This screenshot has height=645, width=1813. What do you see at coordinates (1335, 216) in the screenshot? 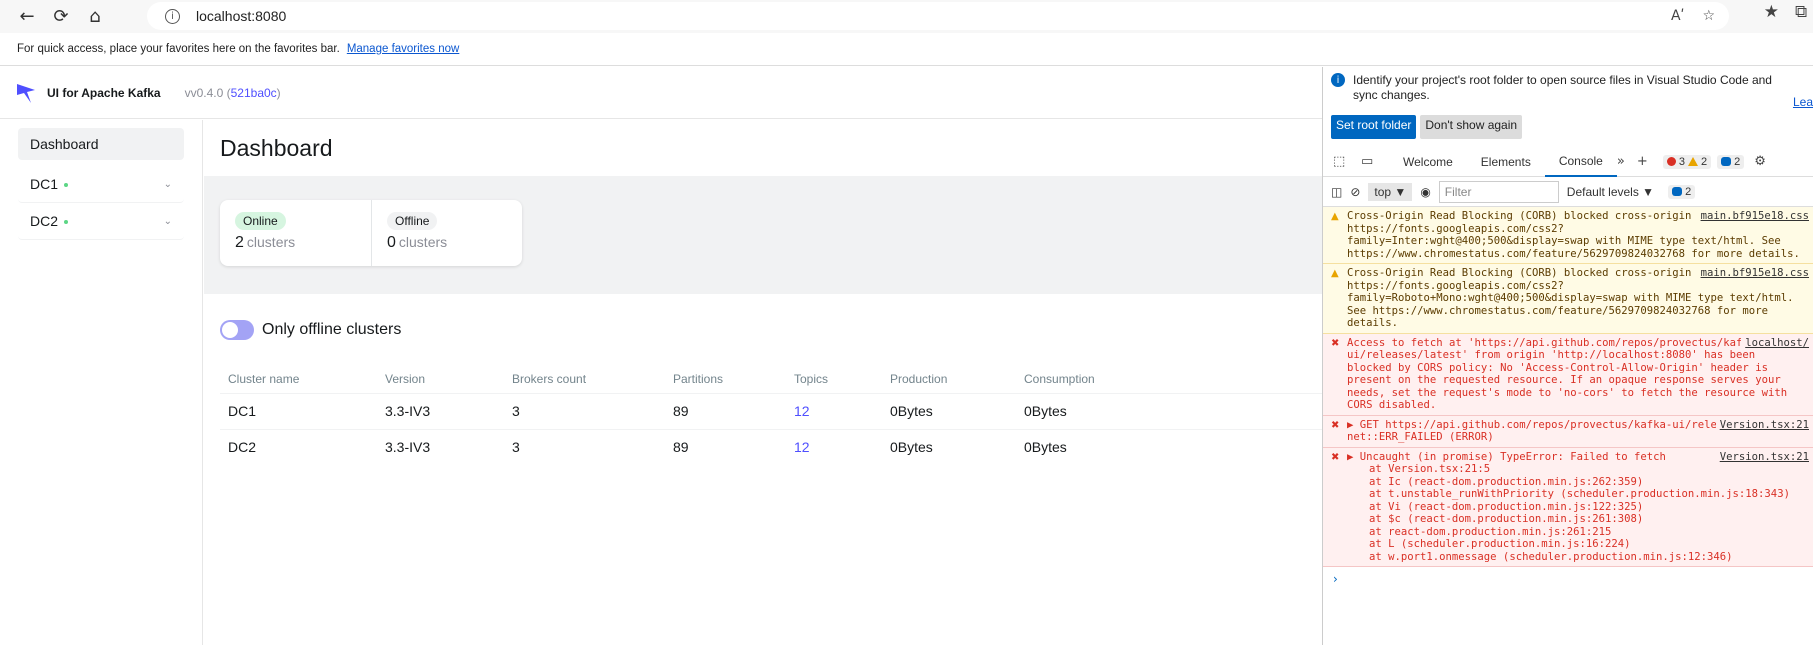
I see `warning-icon: ▲` at bounding box center [1335, 216].